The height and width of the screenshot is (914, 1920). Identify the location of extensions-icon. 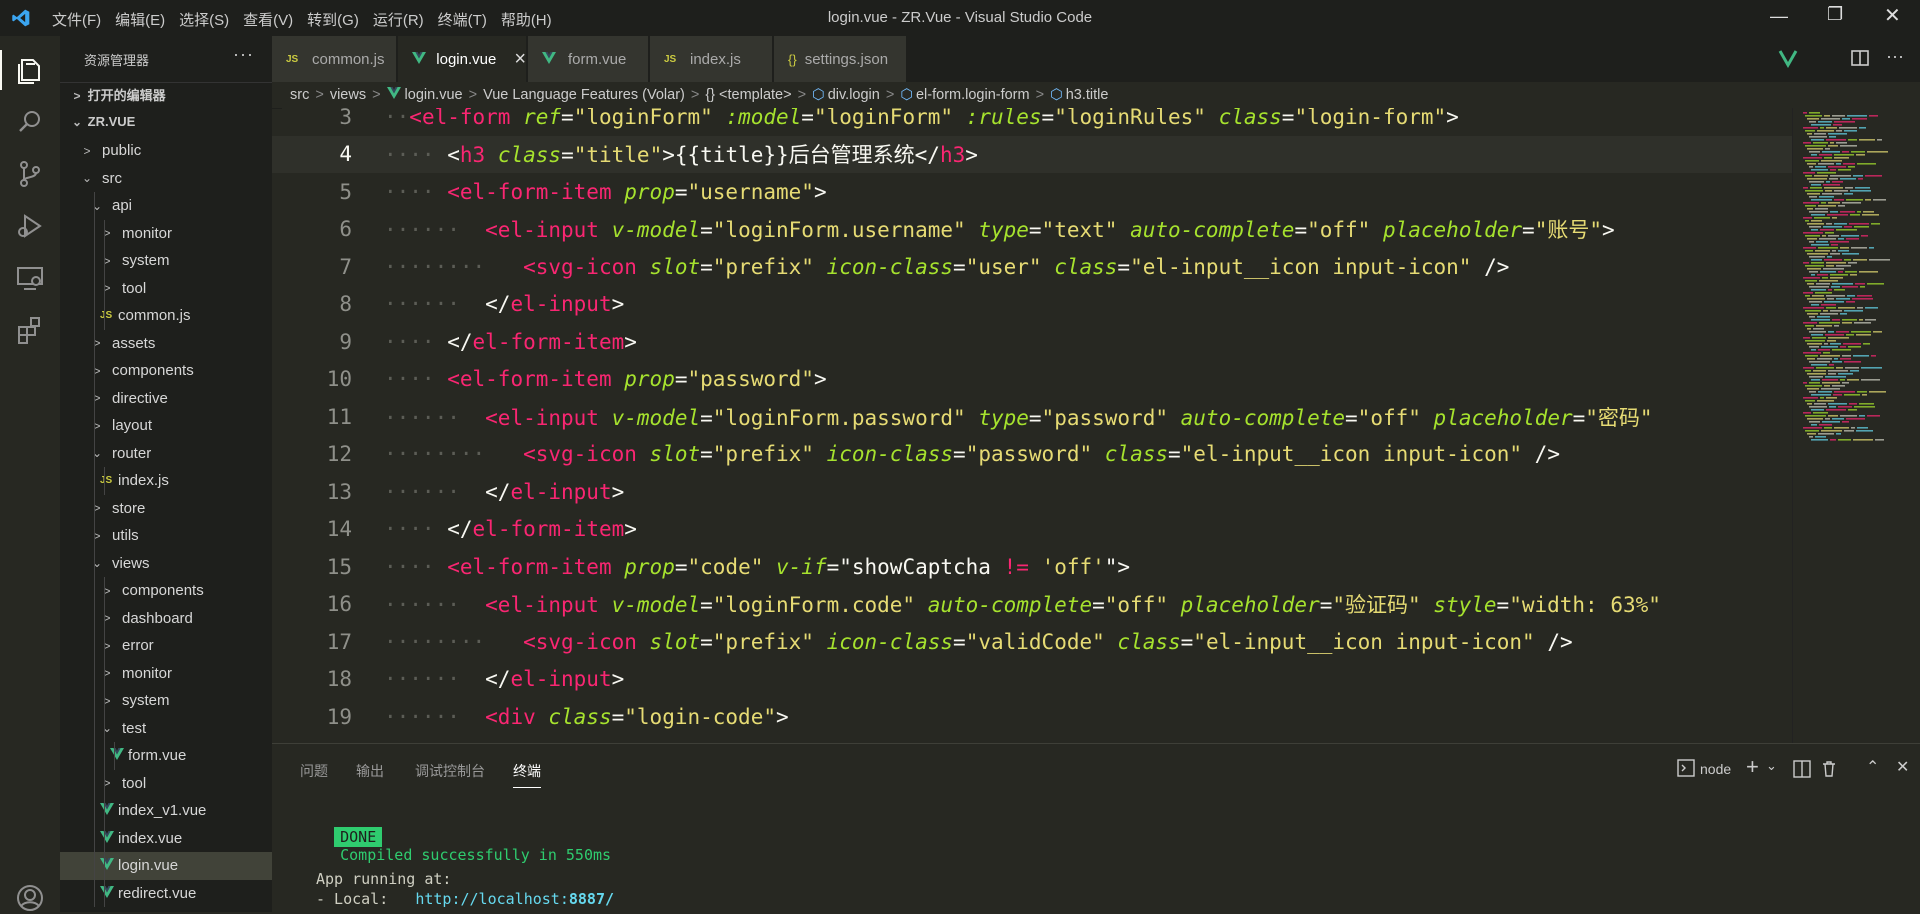
(30, 330).